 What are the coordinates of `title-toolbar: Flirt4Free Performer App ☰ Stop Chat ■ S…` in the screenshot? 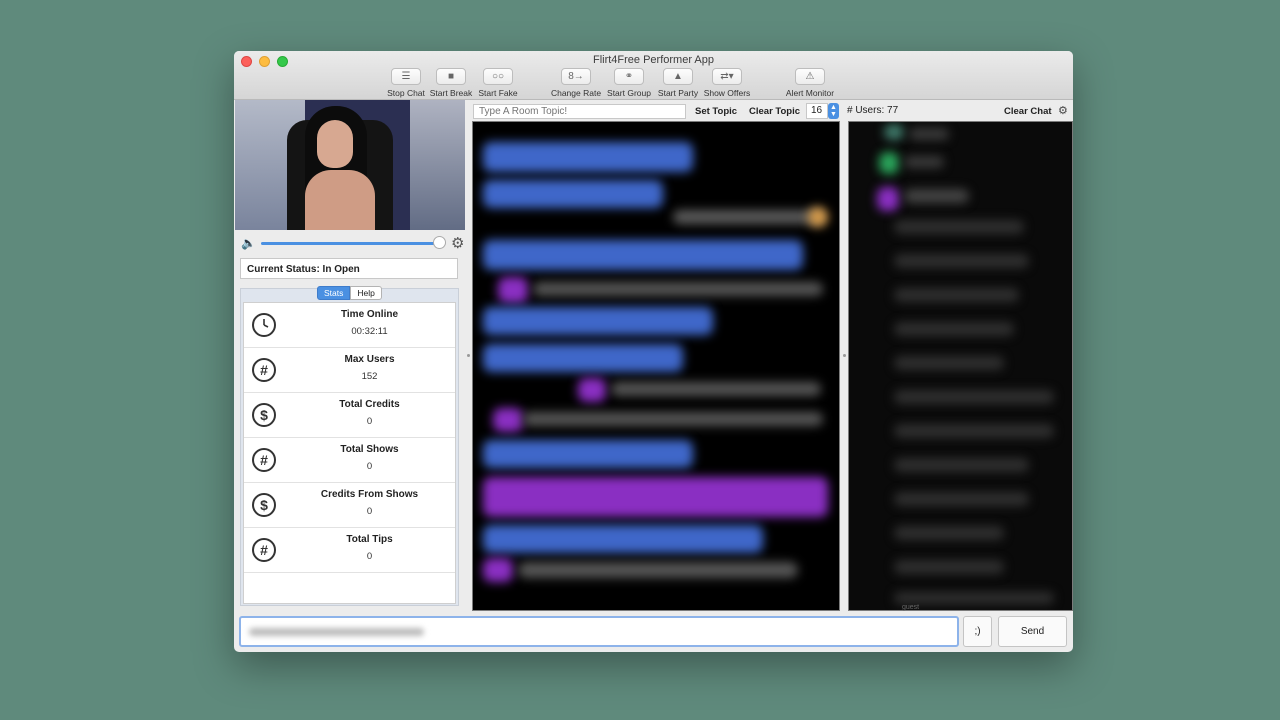 It's located at (653, 75).